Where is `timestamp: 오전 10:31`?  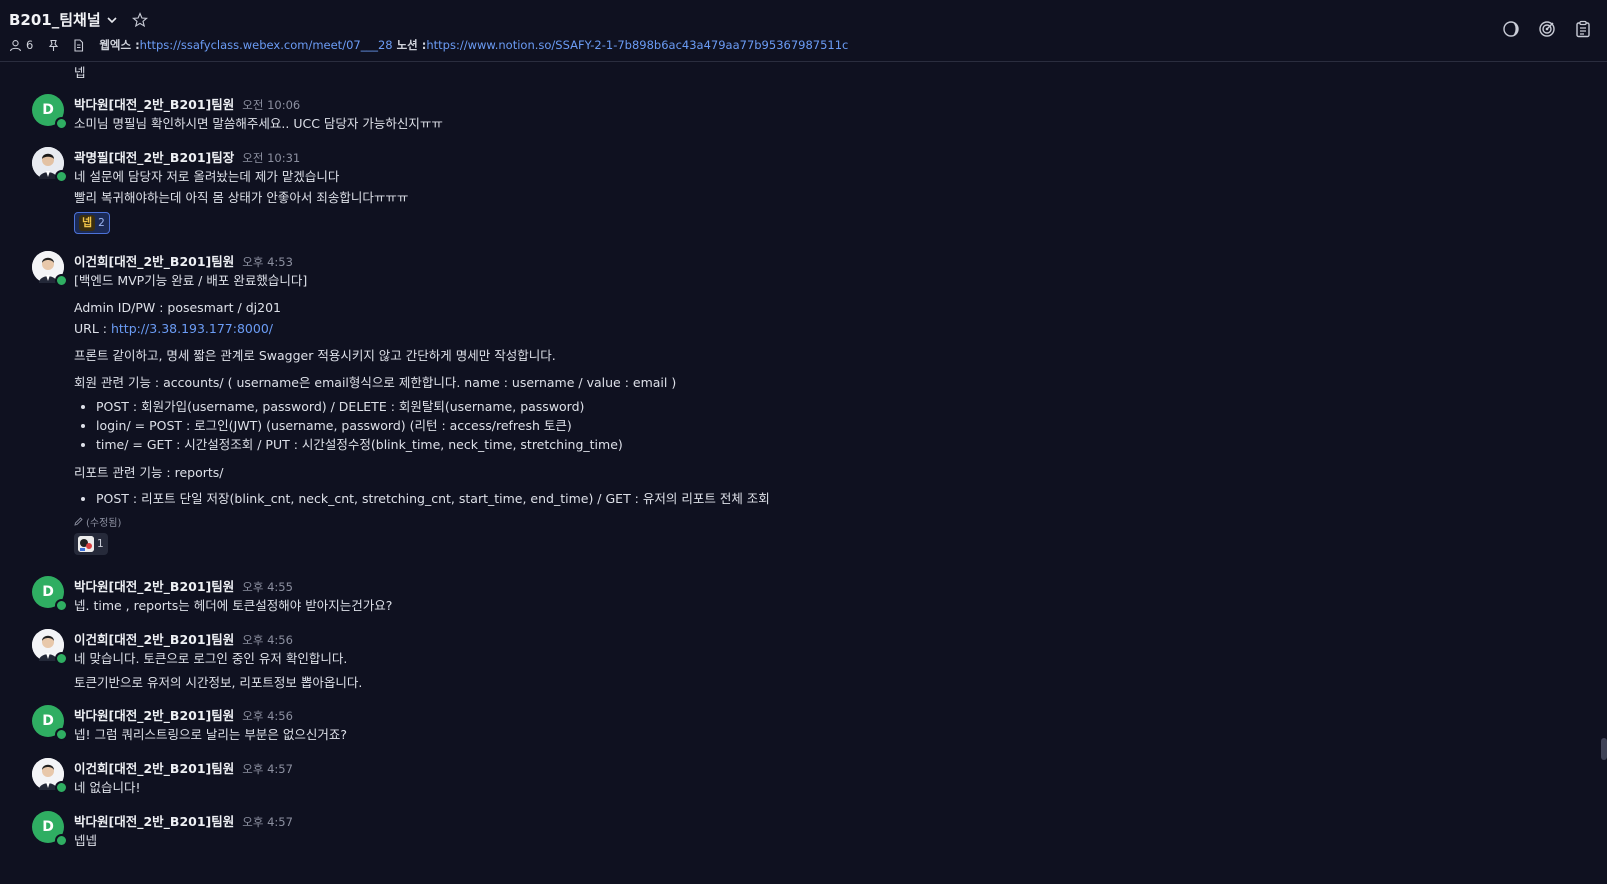
timestamp: 오전 10:31 is located at coordinates (271, 158).